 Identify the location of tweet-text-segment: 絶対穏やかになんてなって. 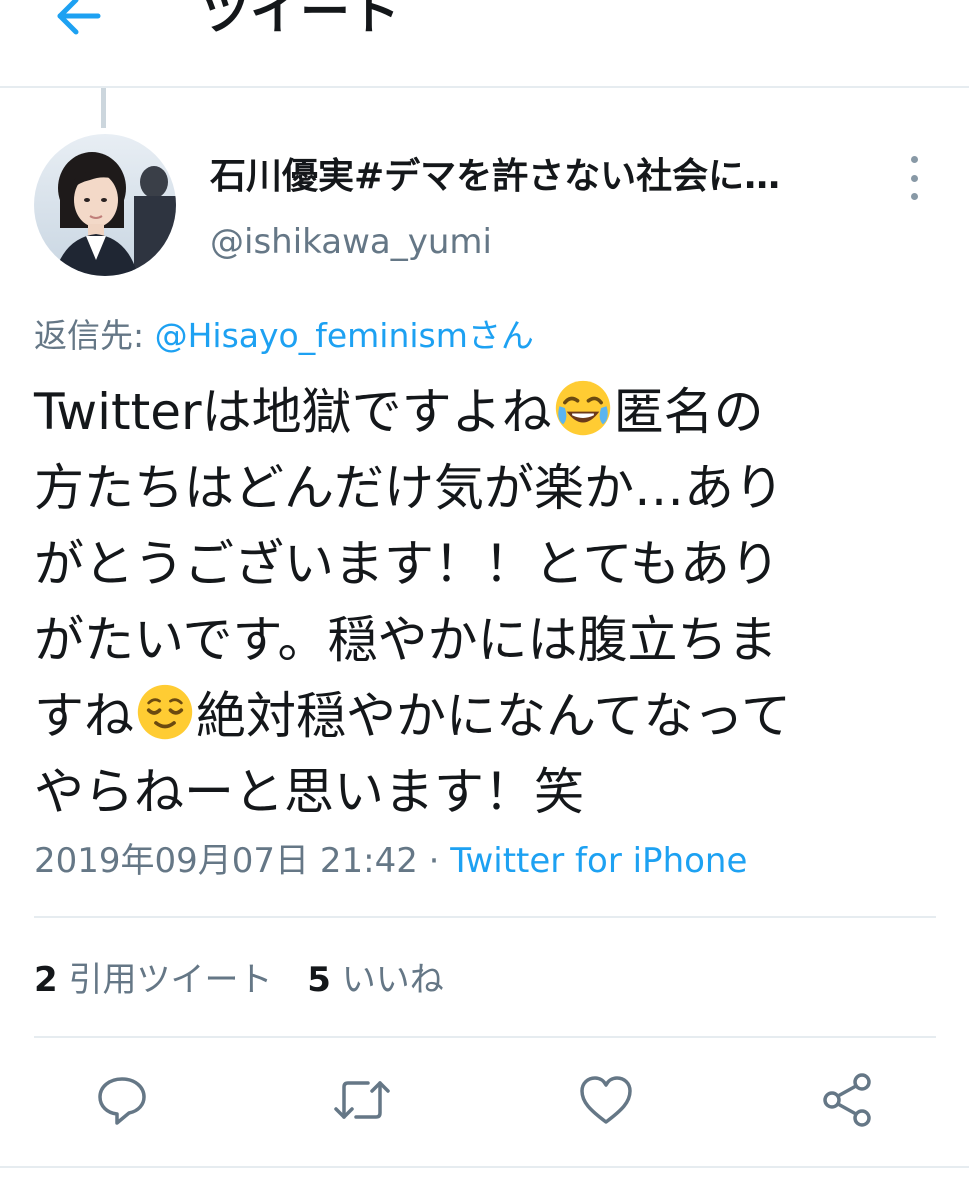
(493, 716).